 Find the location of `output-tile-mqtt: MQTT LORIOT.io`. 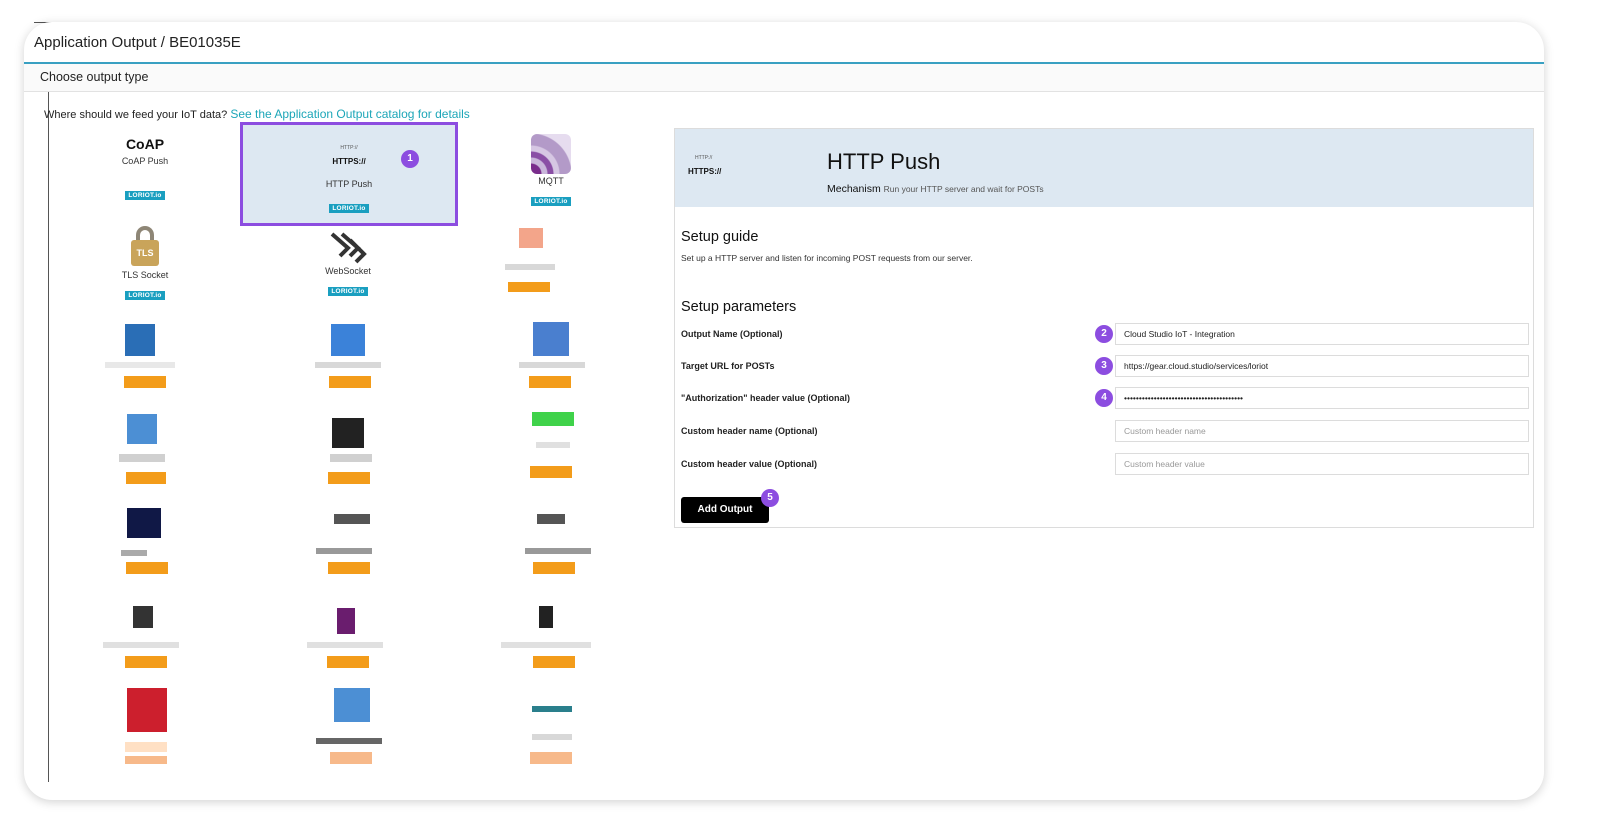

output-tile-mqtt: MQTT LORIOT.io is located at coordinates (551, 176).